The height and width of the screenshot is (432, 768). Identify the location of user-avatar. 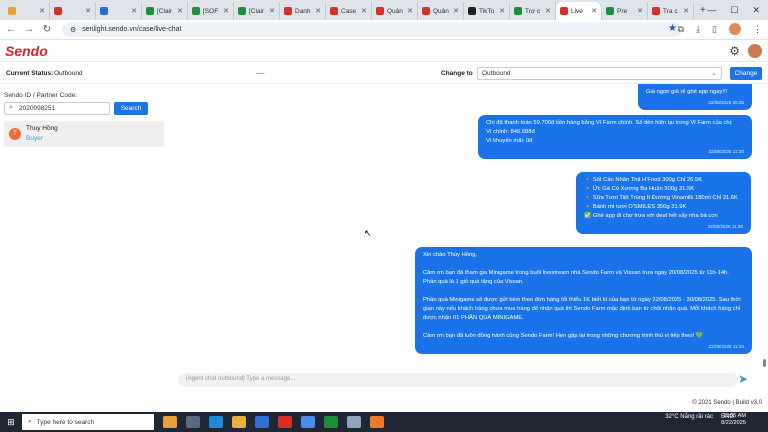
(755, 51).